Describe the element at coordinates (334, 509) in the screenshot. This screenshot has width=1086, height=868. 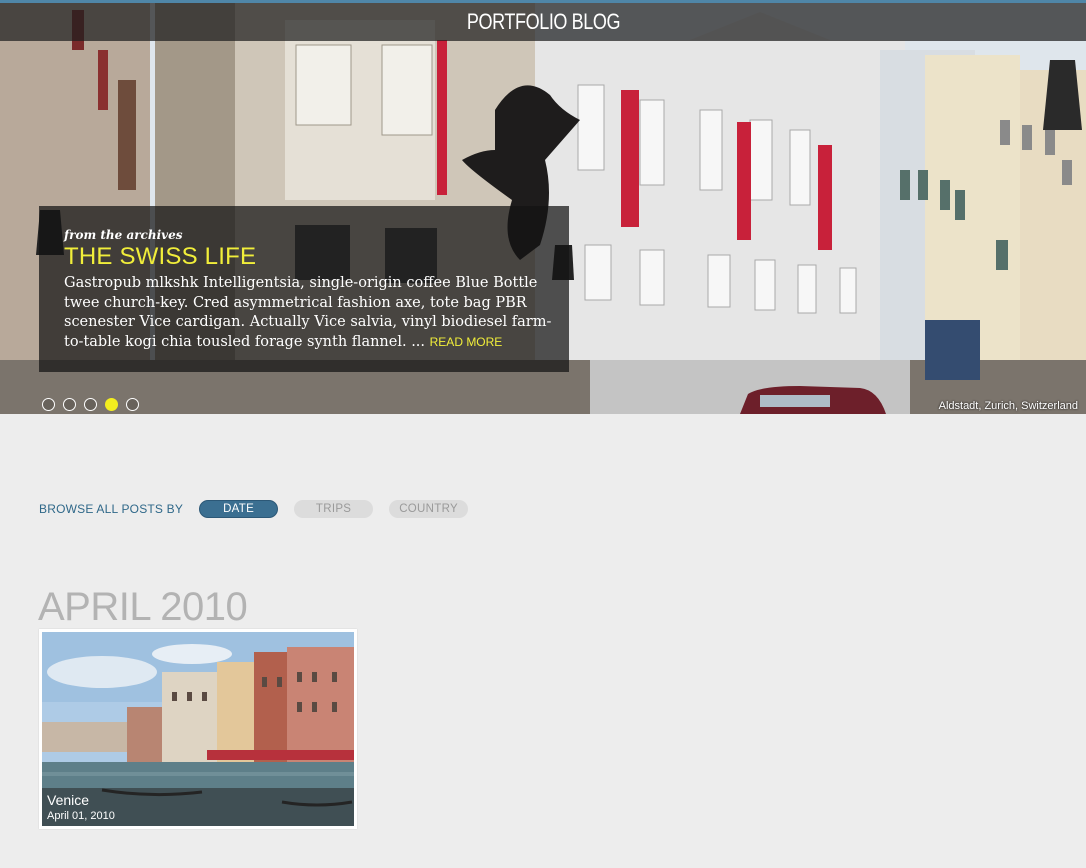
I see `filter-trips-button: TRIPS` at that location.